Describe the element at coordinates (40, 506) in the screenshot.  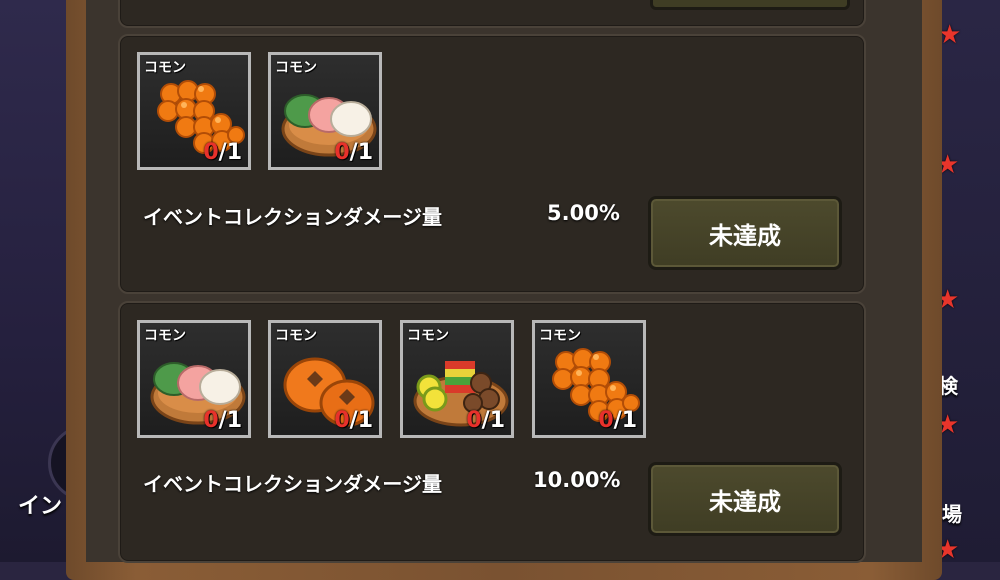
I see `background-left-text: イン` at that location.